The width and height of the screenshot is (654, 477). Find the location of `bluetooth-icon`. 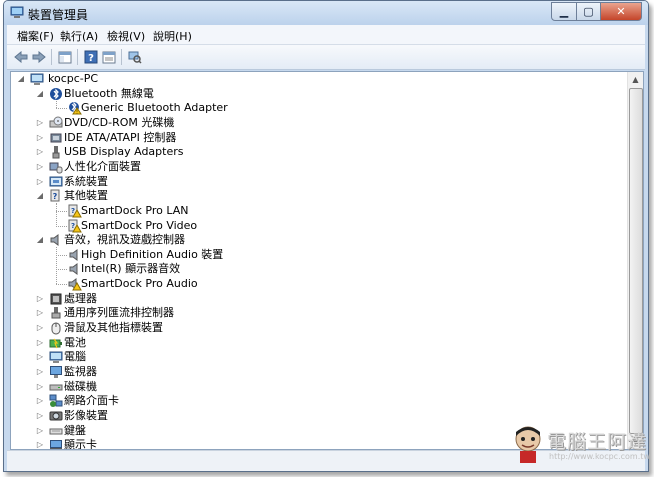

bluetooth-icon is located at coordinates (56, 93).